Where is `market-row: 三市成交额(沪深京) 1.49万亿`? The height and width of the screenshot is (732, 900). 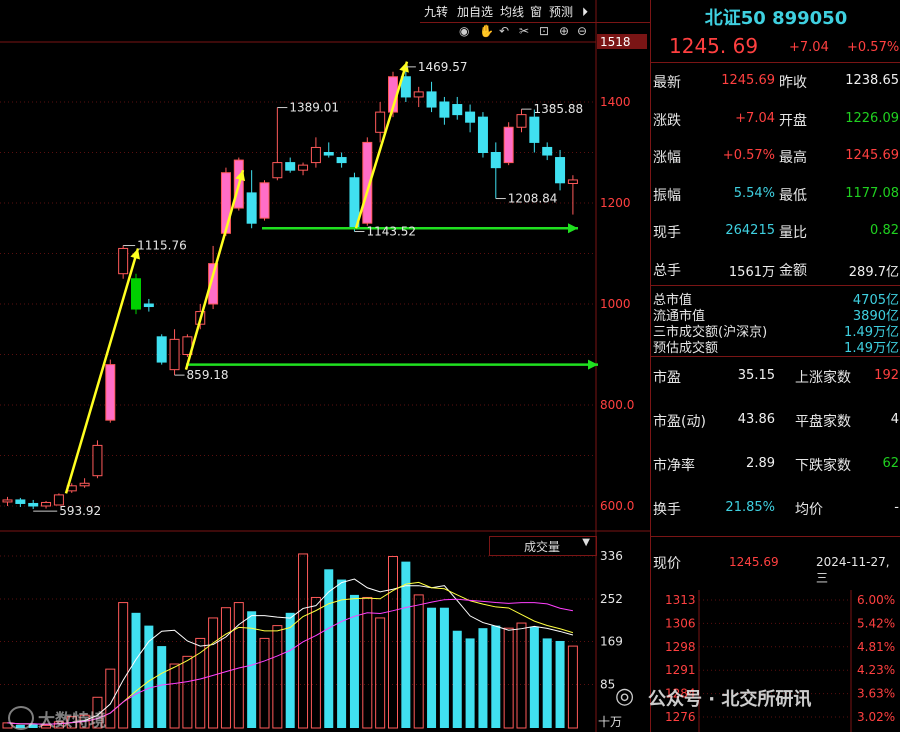 market-row: 三市成交额(沪深京) 1.49万亿 is located at coordinates (775, 330).